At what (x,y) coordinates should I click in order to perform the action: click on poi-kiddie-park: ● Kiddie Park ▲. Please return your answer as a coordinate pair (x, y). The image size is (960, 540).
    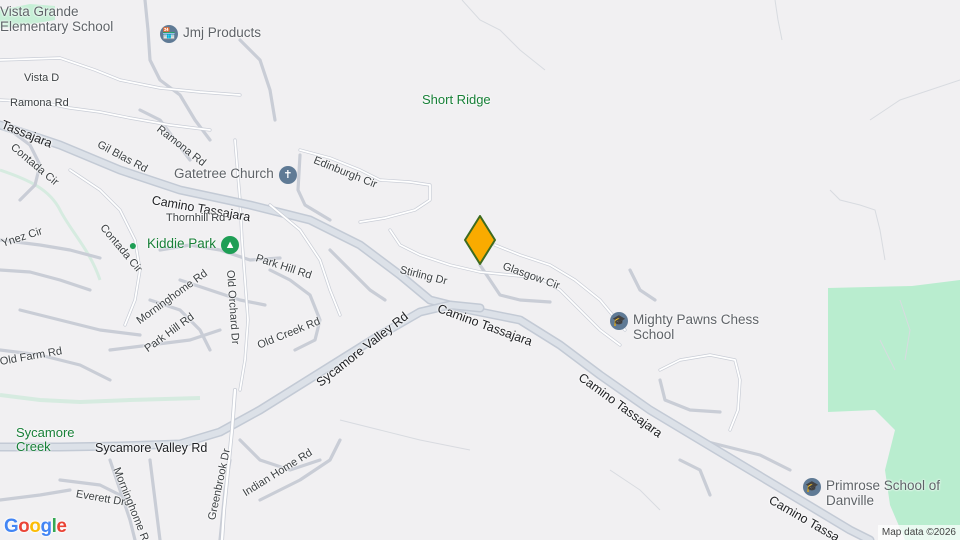
    Looking at the image, I should click on (182, 245).